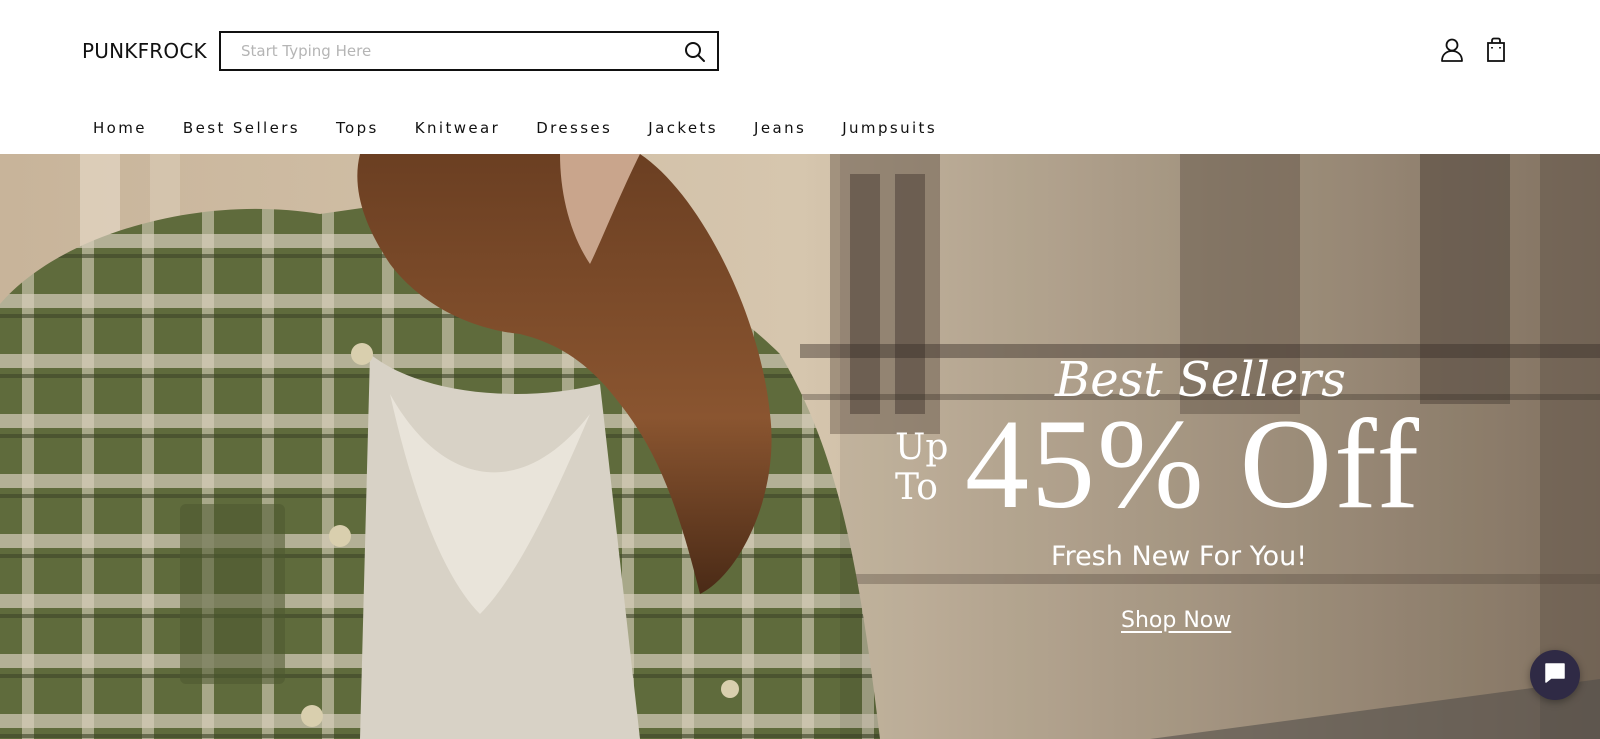 The height and width of the screenshot is (739, 1600). What do you see at coordinates (451, 51) in the screenshot?
I see `search-input` at bounding box center [451, 51].